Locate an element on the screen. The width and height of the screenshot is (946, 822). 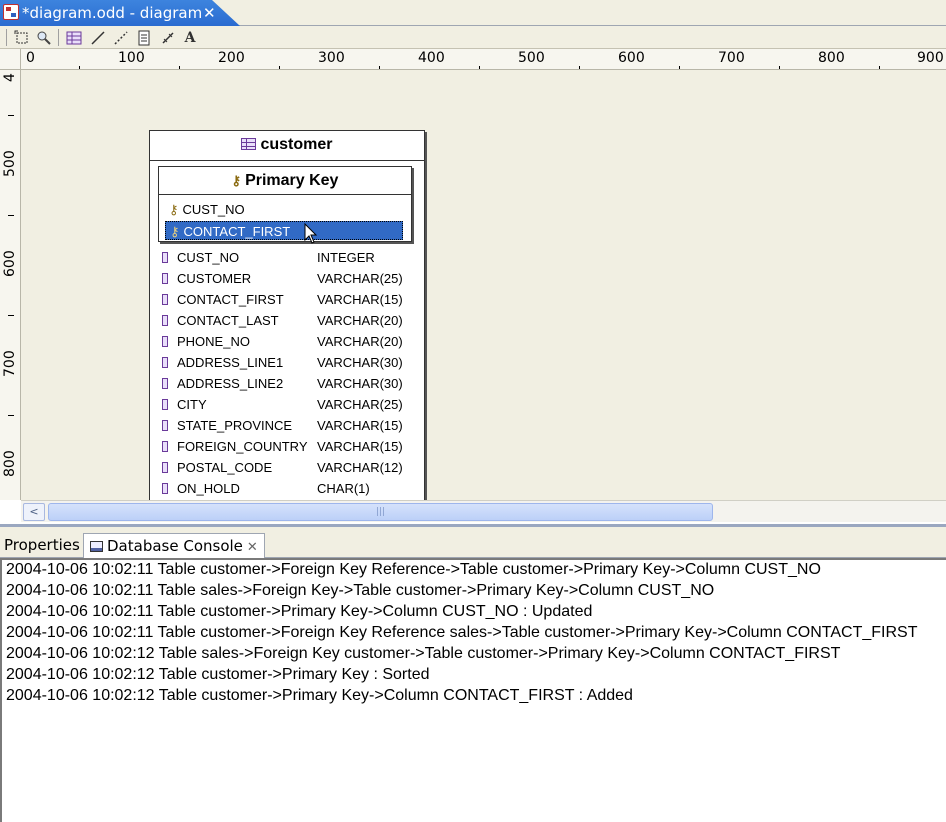
vertical-ruler: 4 500 600 700 800 is located at coordinates (10, 285).